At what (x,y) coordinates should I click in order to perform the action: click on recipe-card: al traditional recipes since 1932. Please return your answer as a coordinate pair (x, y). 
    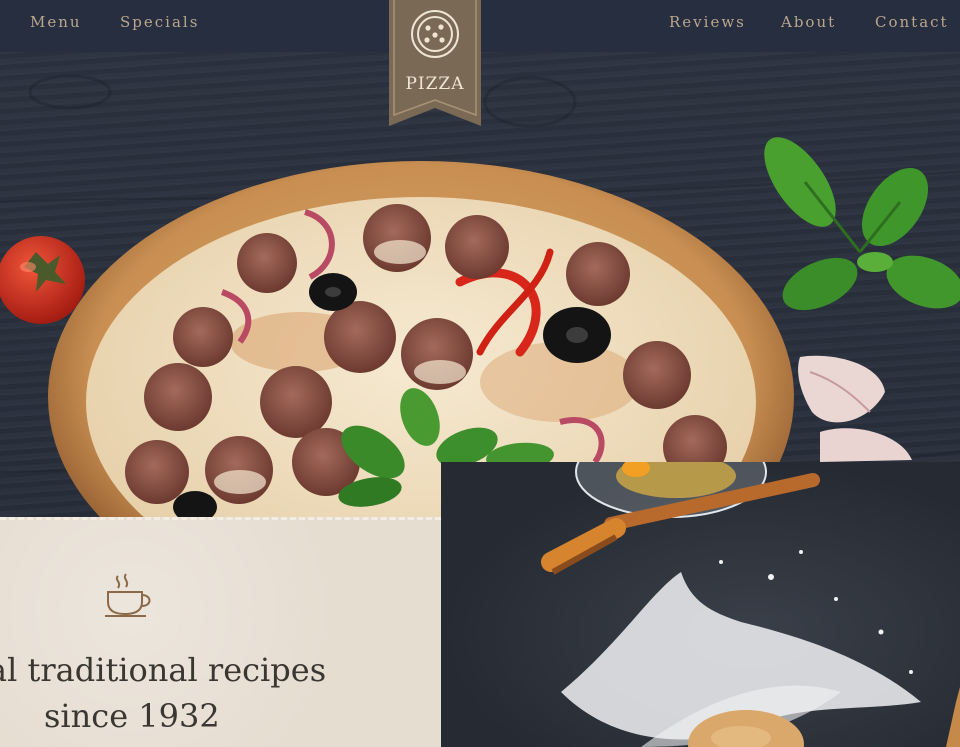
    Looking at the image, I should click on (220, 632).